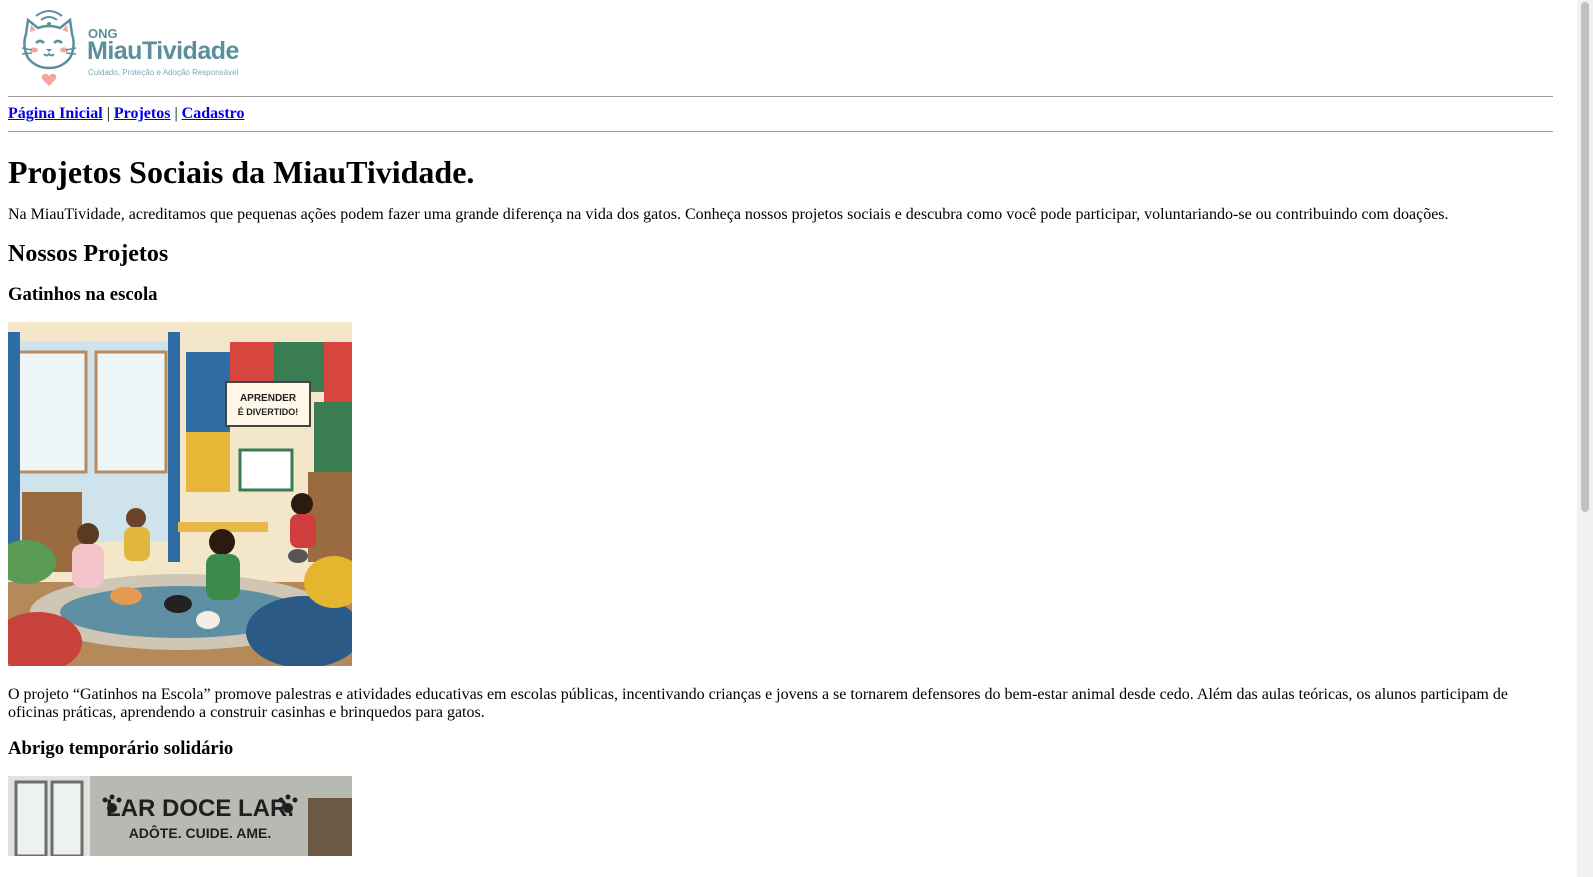 This screenshot has width=1593, height=877. What do you see at coordinates (241, 172) in the screenshot?
I see `page-title: Projetos Sociais da MiauTividade.` at bounding box center [241, 172].